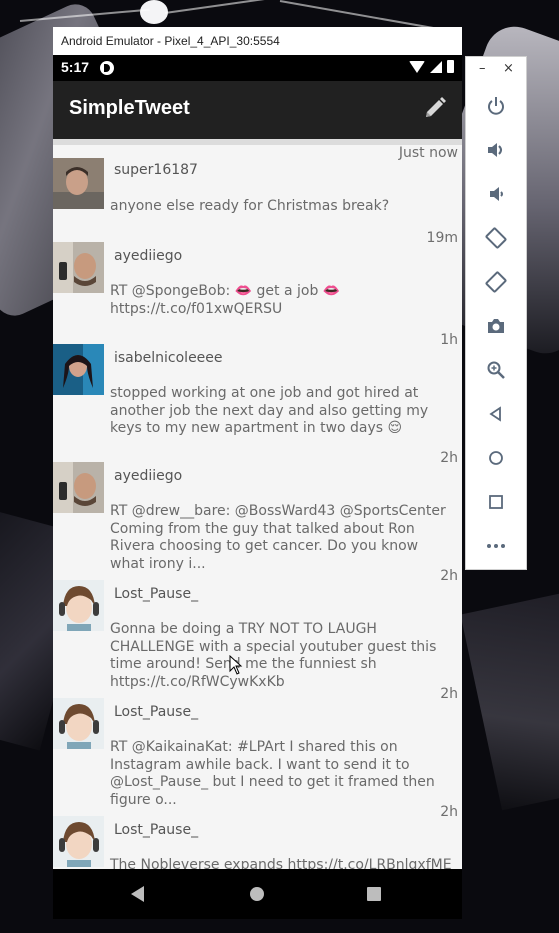 This screenshot has height=933, width=559. Describe the element at coordinates (168, 358) in the screenshot. I see `tweet-username: isabelnicoleeee` at that location.